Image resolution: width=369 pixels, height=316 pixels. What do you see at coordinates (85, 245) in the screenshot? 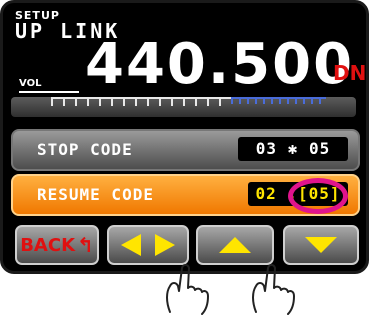
I see `back-arrow-icon: ↰` at bounding box center [85, 245].